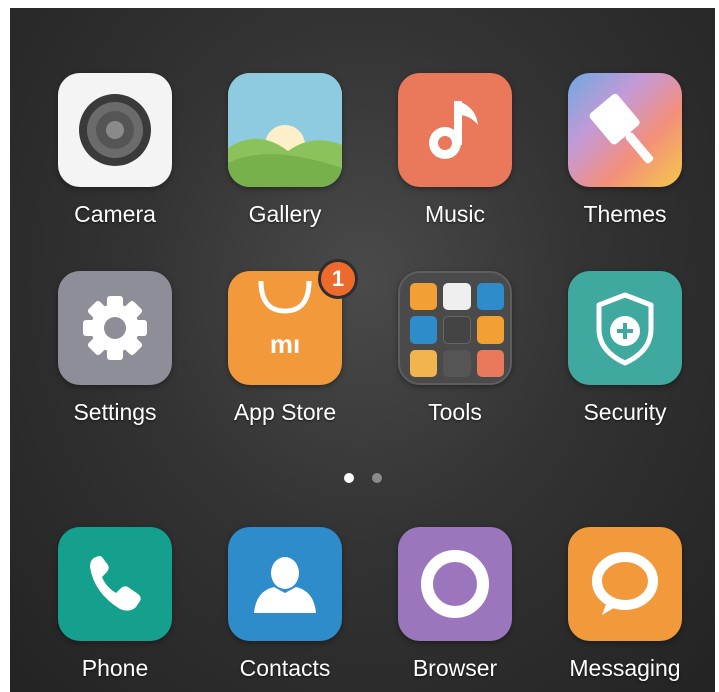  I want to click on app-themes: Themes, so click(625, 150).